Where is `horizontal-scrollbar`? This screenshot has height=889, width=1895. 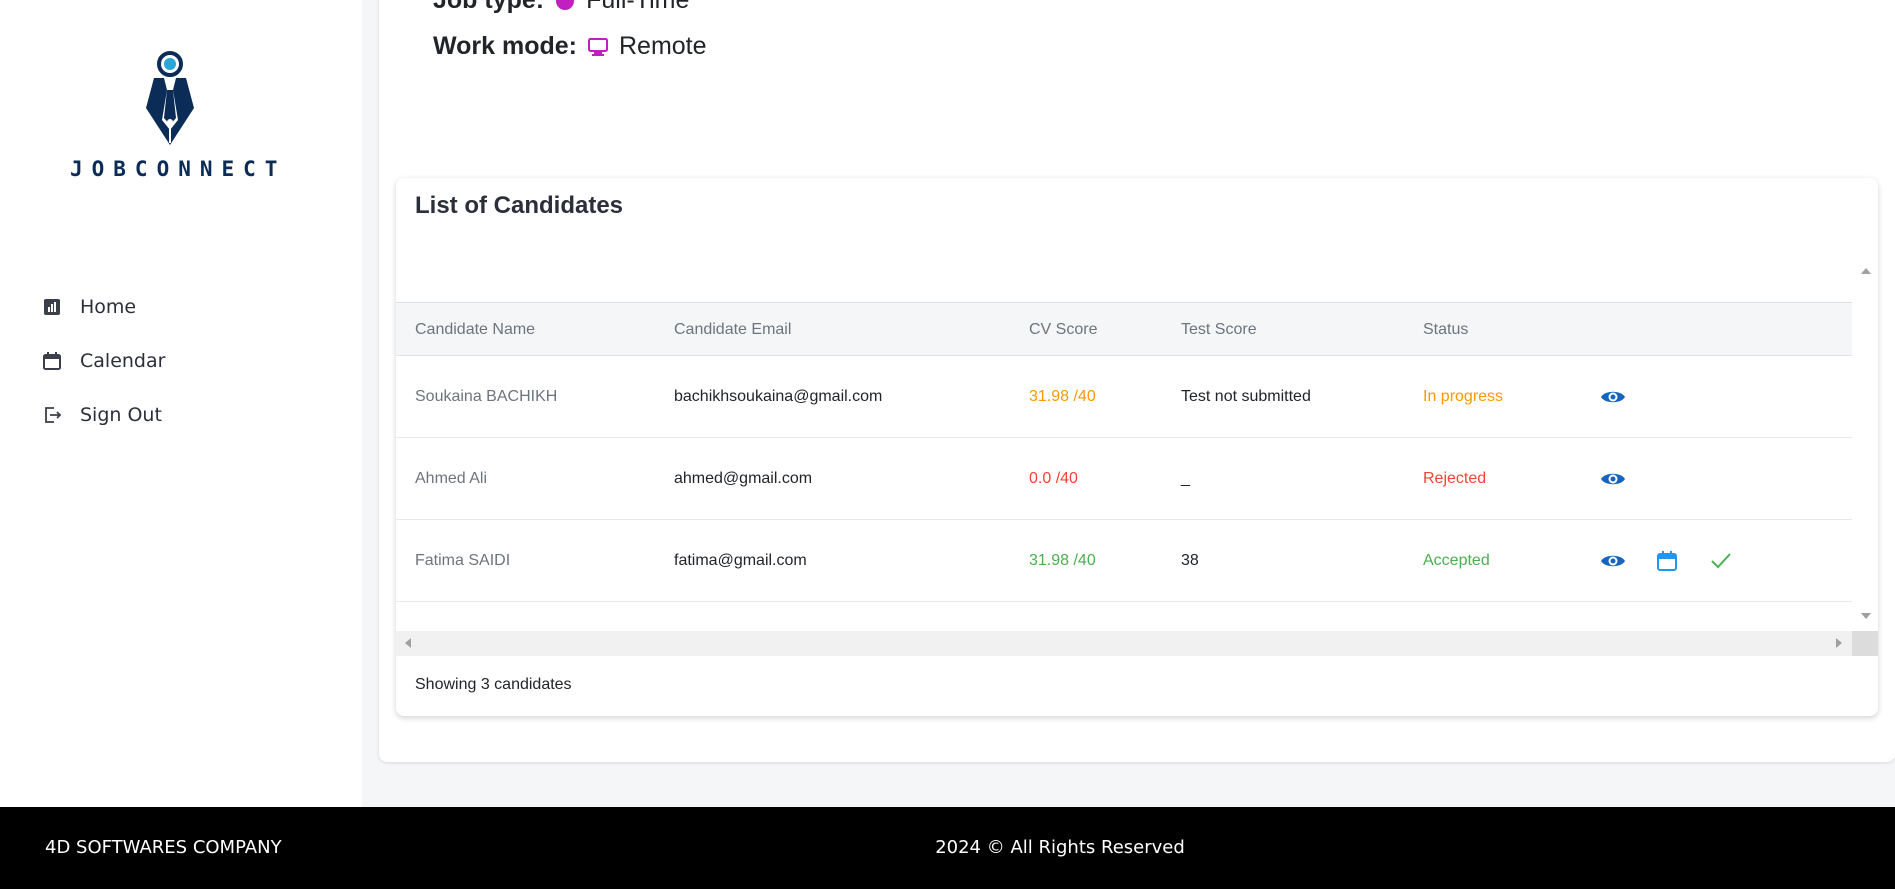
horizontal-scrollbar is located at coordinates (1137, 643).